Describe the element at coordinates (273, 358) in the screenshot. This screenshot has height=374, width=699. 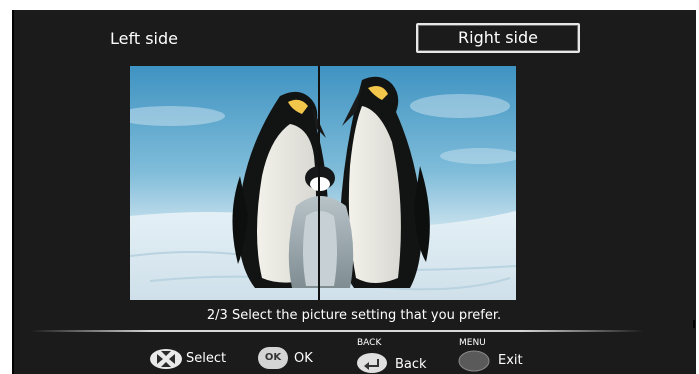
I see `ok-button-icon: OK` at that location.